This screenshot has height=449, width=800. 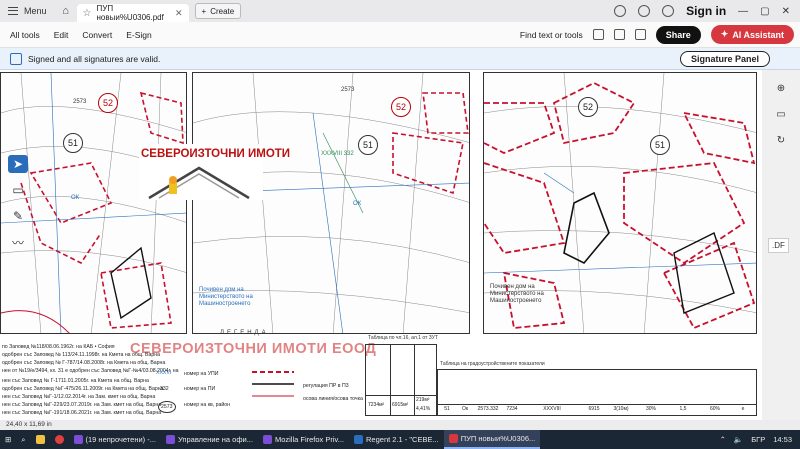 What do you see at coordinates (200, 389) in the screenshot?
I see `legend-row-2: номер на ПИ` at bounding box center [200, 389].